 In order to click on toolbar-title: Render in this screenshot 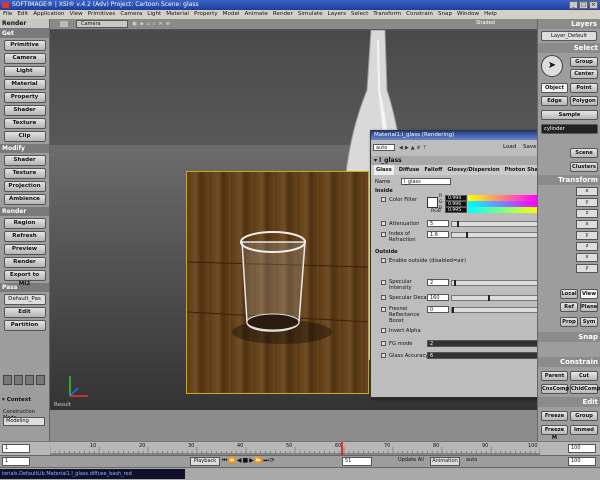, I will do `click(24, 24)`.